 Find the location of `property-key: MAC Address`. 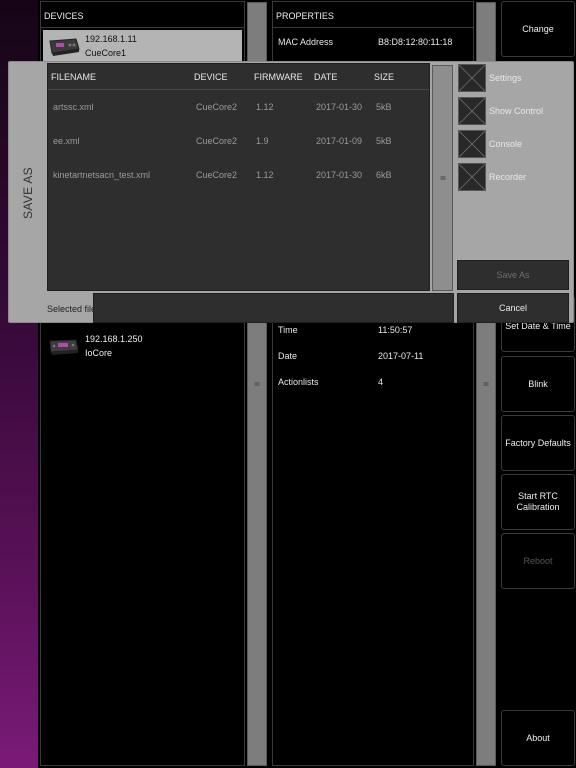

property-key: MAC Address is located at coordinates (306, 42).